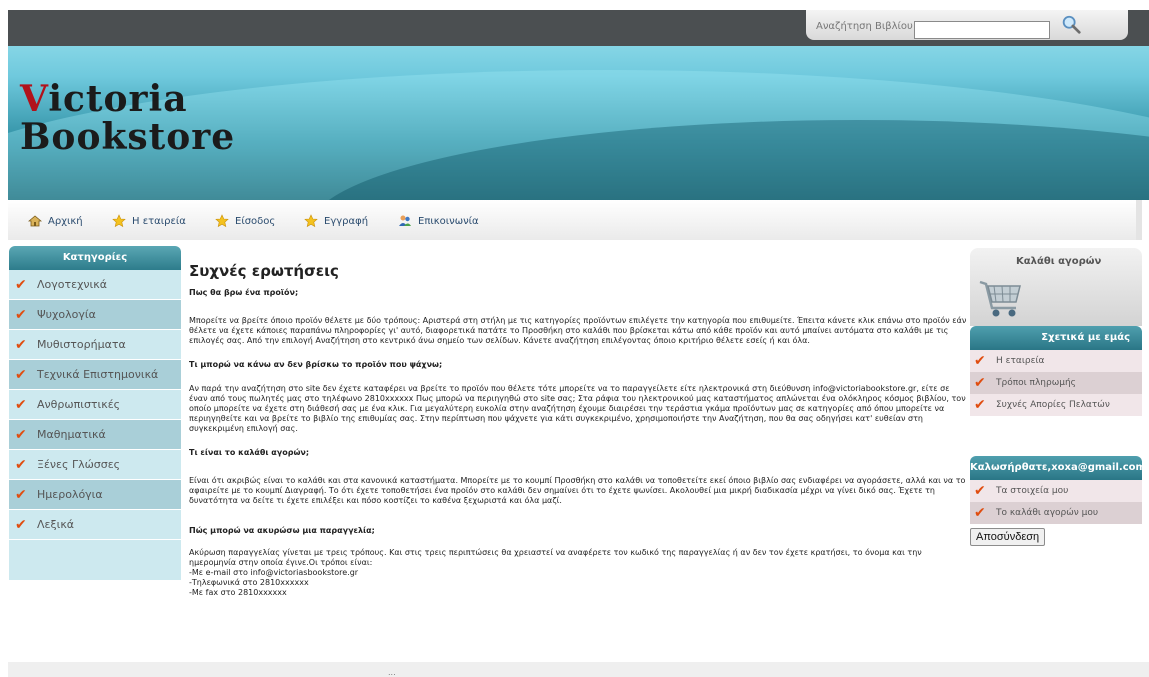  Describe the element at coordinates (81, 344) in the screenshot. I see `category-label: Μυθιστορήματα` at that location.